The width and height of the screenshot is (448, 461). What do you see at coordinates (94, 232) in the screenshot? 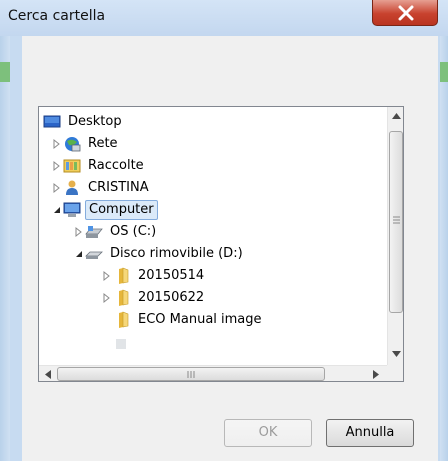
I see `drive-icon` at bounding box center [94, 232].